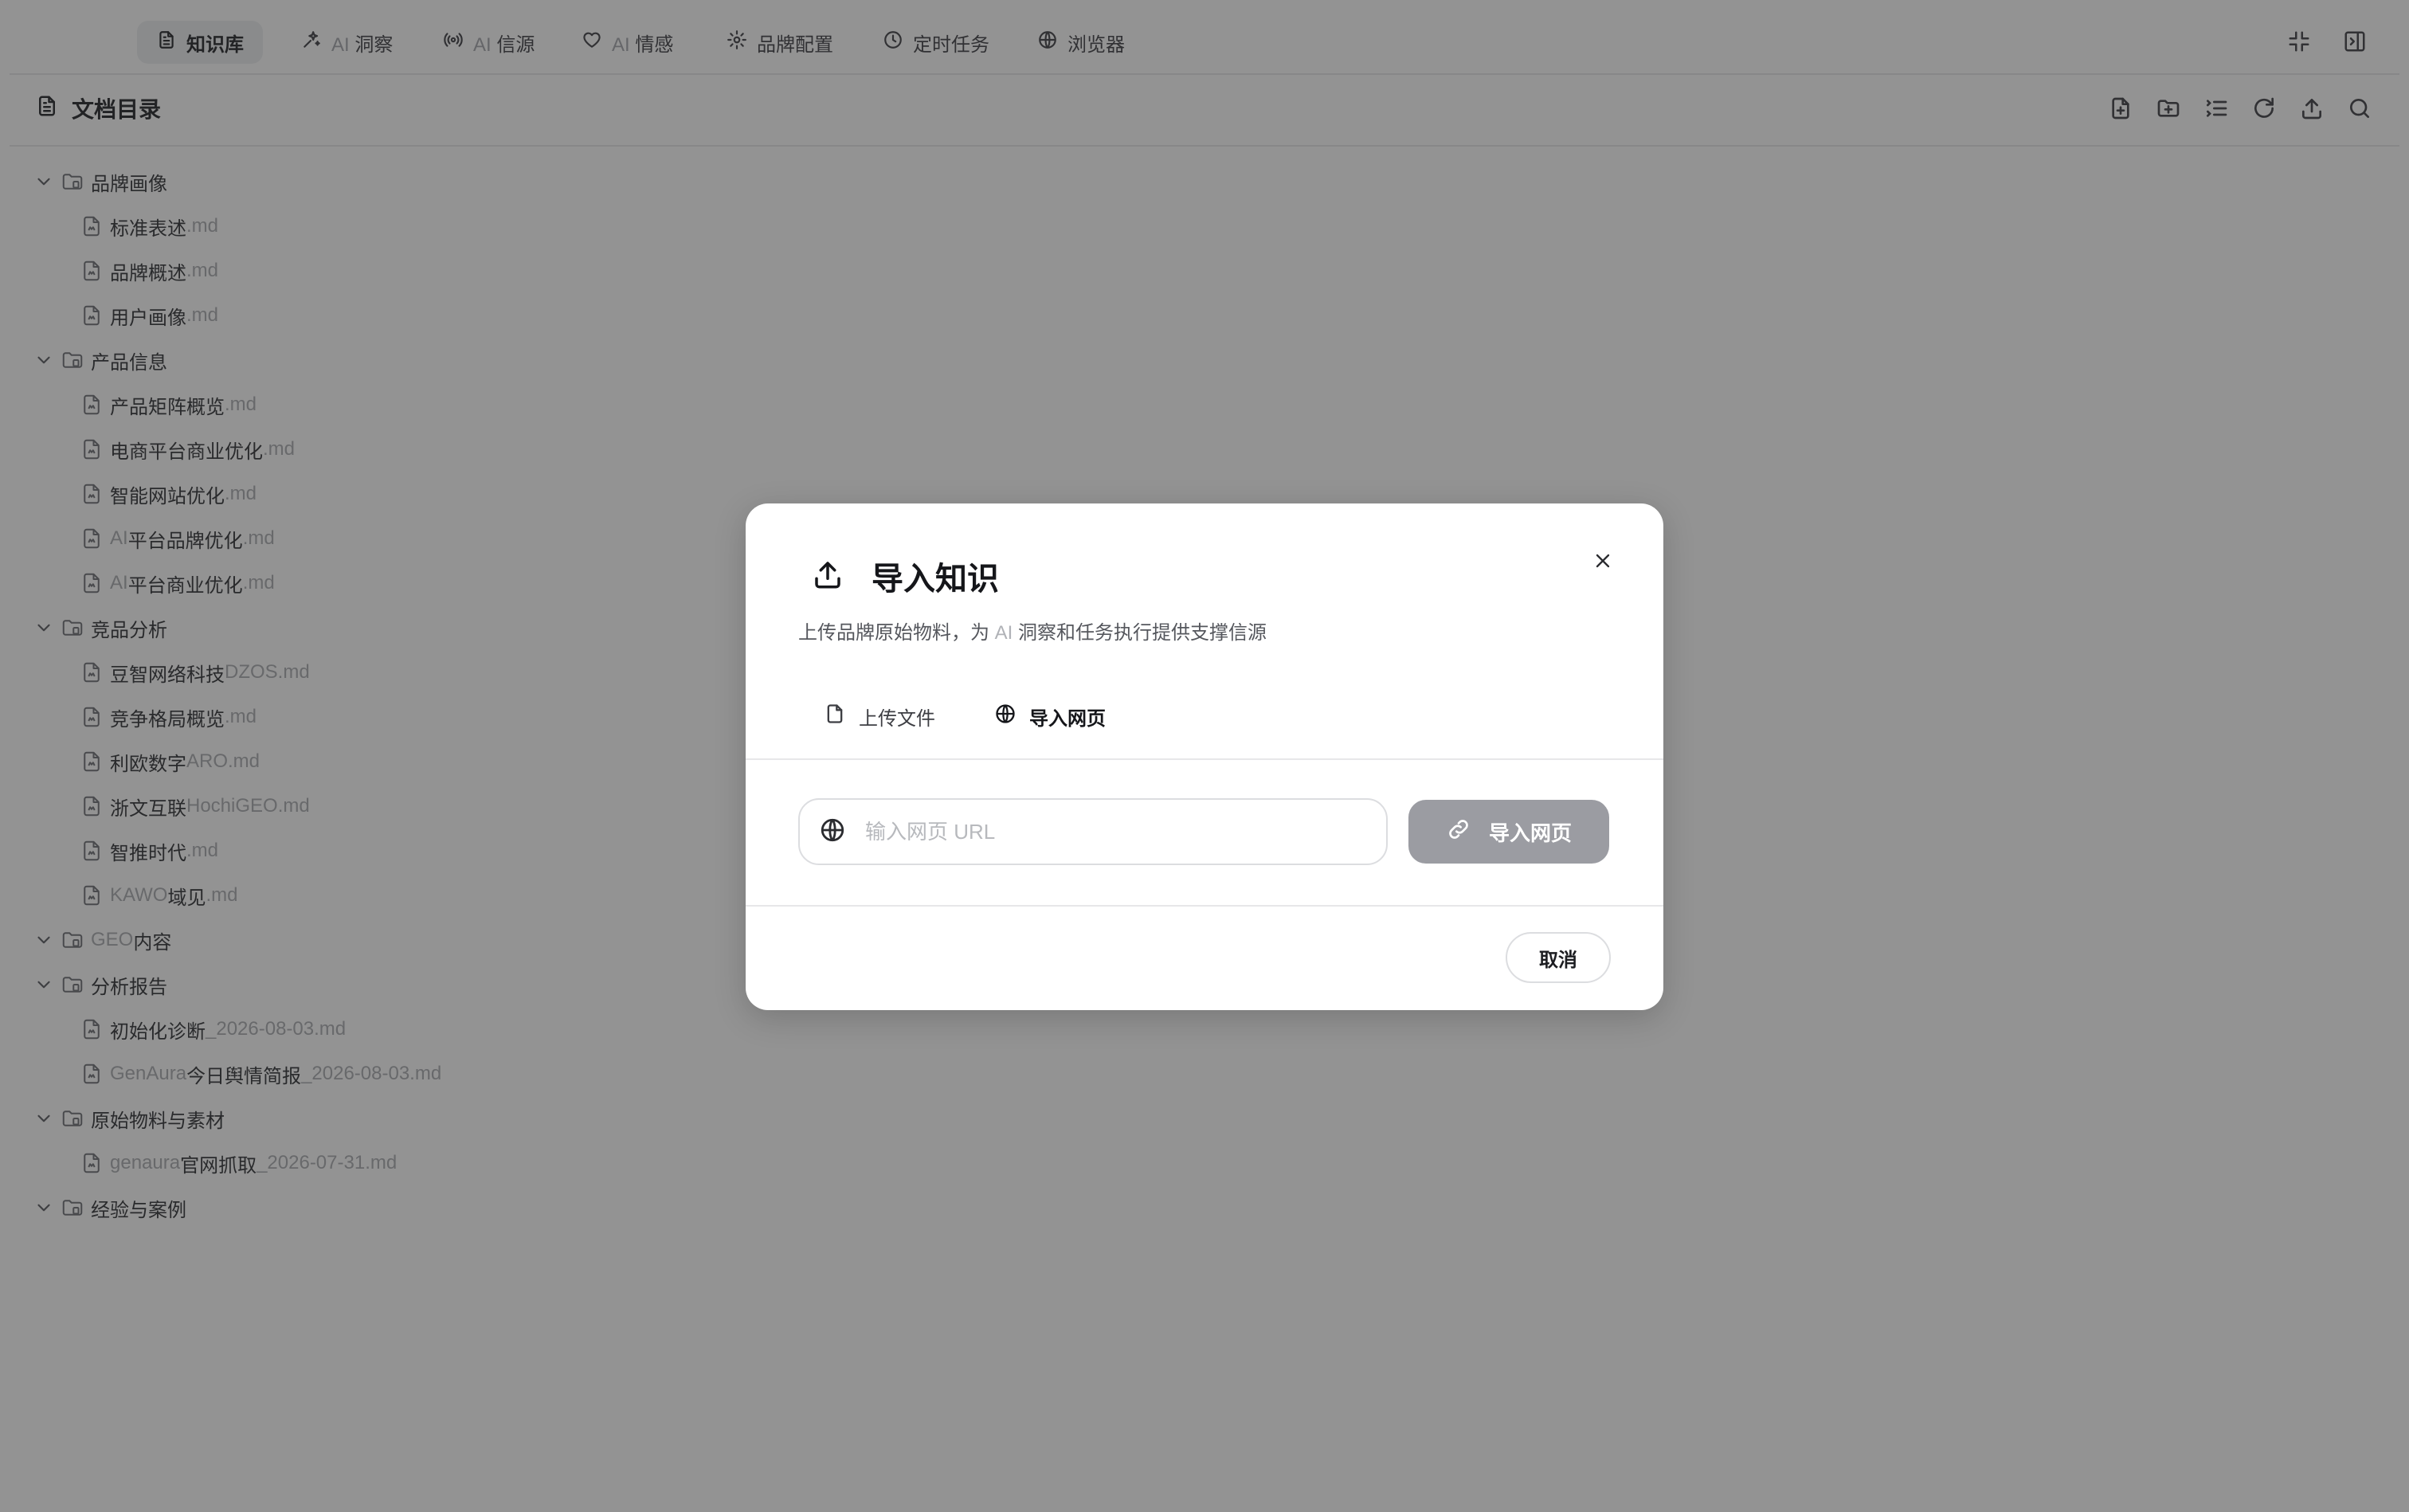 The image size is (2409, 1512). What do you see at coordinates (896, 633) in the screenshot?
I see `desc-text: 上传品牌原始物料，为` at bounding box center [896, 633].